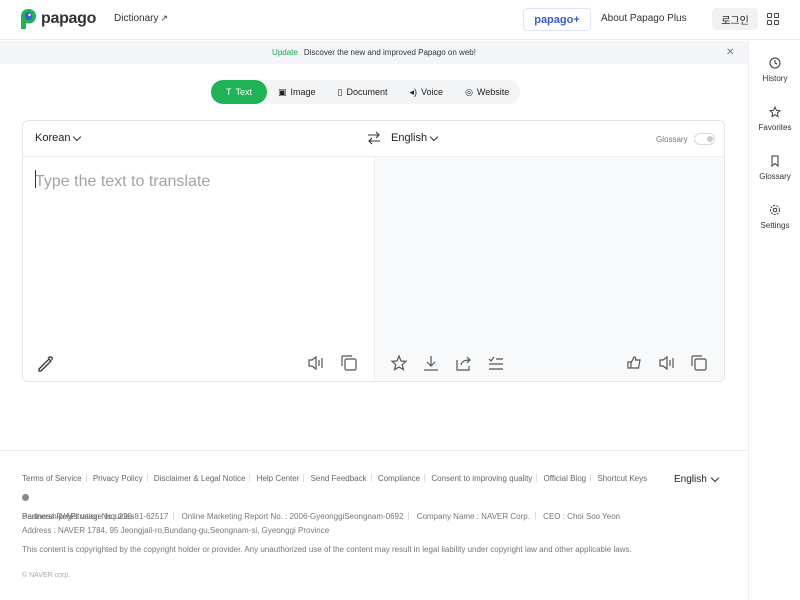  What do you see at coordinates (339, 478) in the screenshot?
I see `footer-link-feedback: Send Feedback` at bounding box center [339, 478].